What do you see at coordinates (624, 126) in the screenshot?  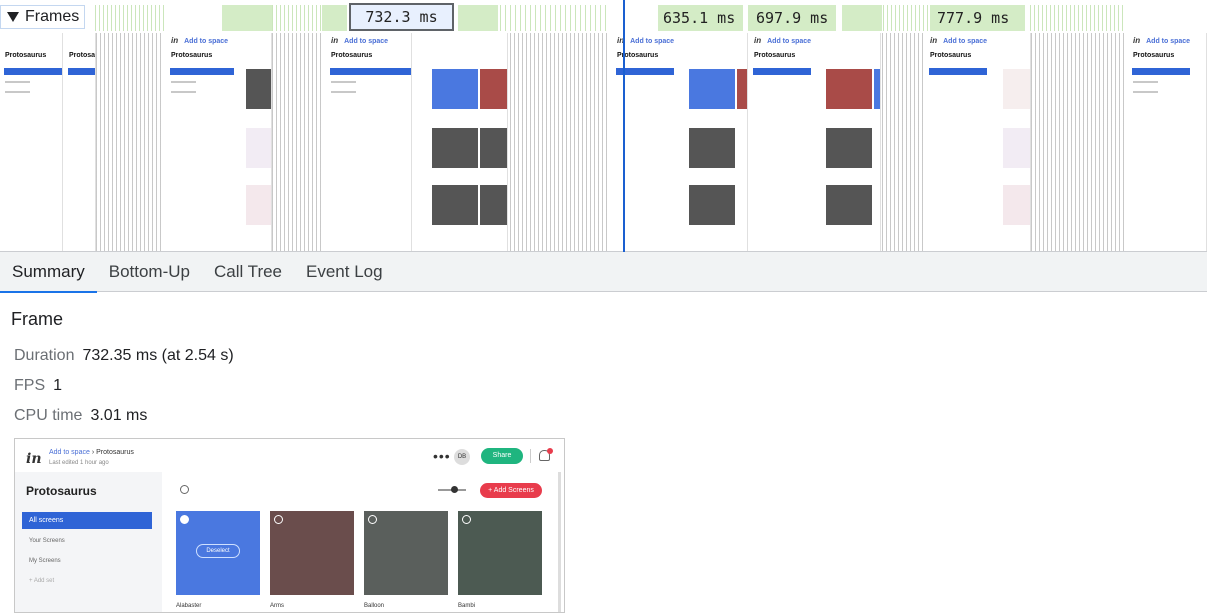 I see `timeline-playhead` at bounding box center [624, 126].